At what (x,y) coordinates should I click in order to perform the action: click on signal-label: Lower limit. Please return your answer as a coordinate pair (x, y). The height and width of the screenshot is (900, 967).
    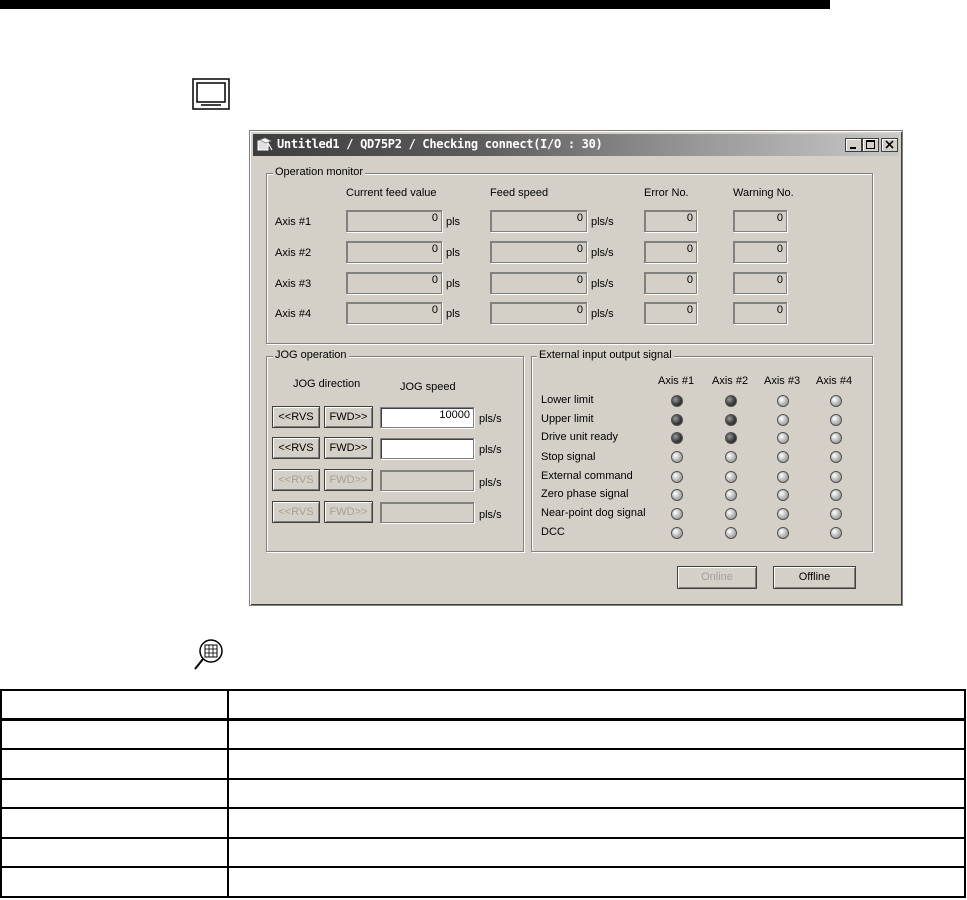
    Looking at the image, I should click on (567, 400).